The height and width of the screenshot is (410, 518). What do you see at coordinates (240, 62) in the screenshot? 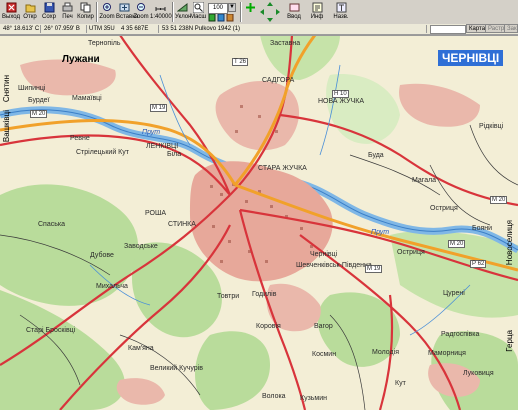
I see `road-label-t26: Т 26` at bounding box center [240, 62].